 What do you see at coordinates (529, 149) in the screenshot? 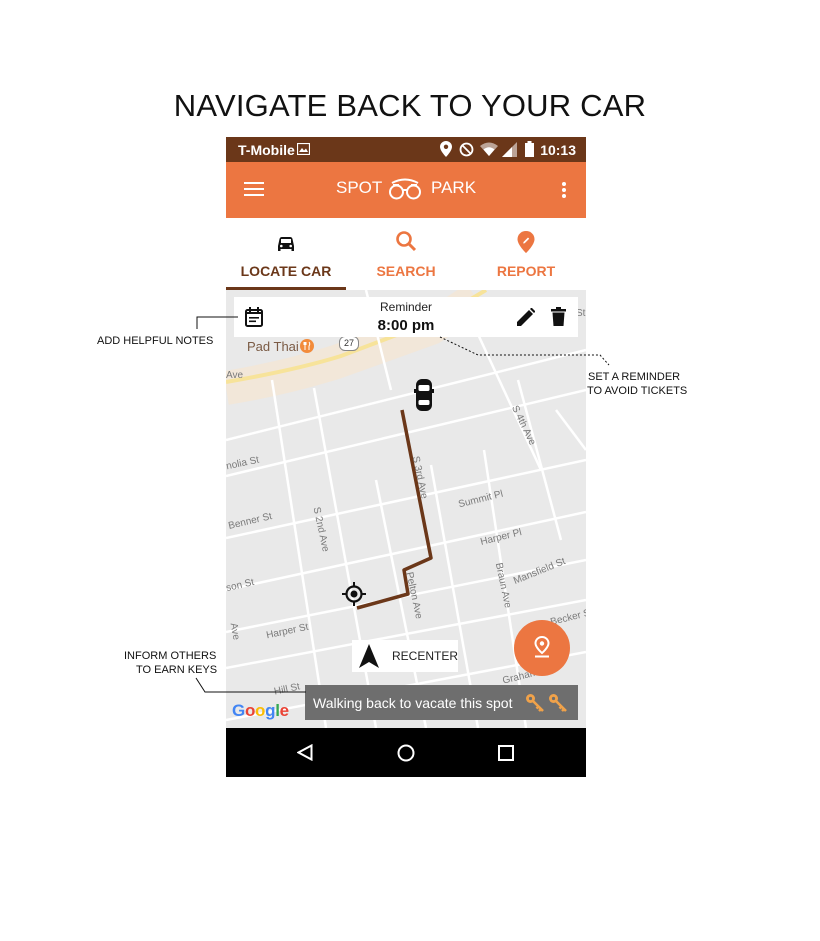
I see `battery-icon` at bounding box center [529, 149].